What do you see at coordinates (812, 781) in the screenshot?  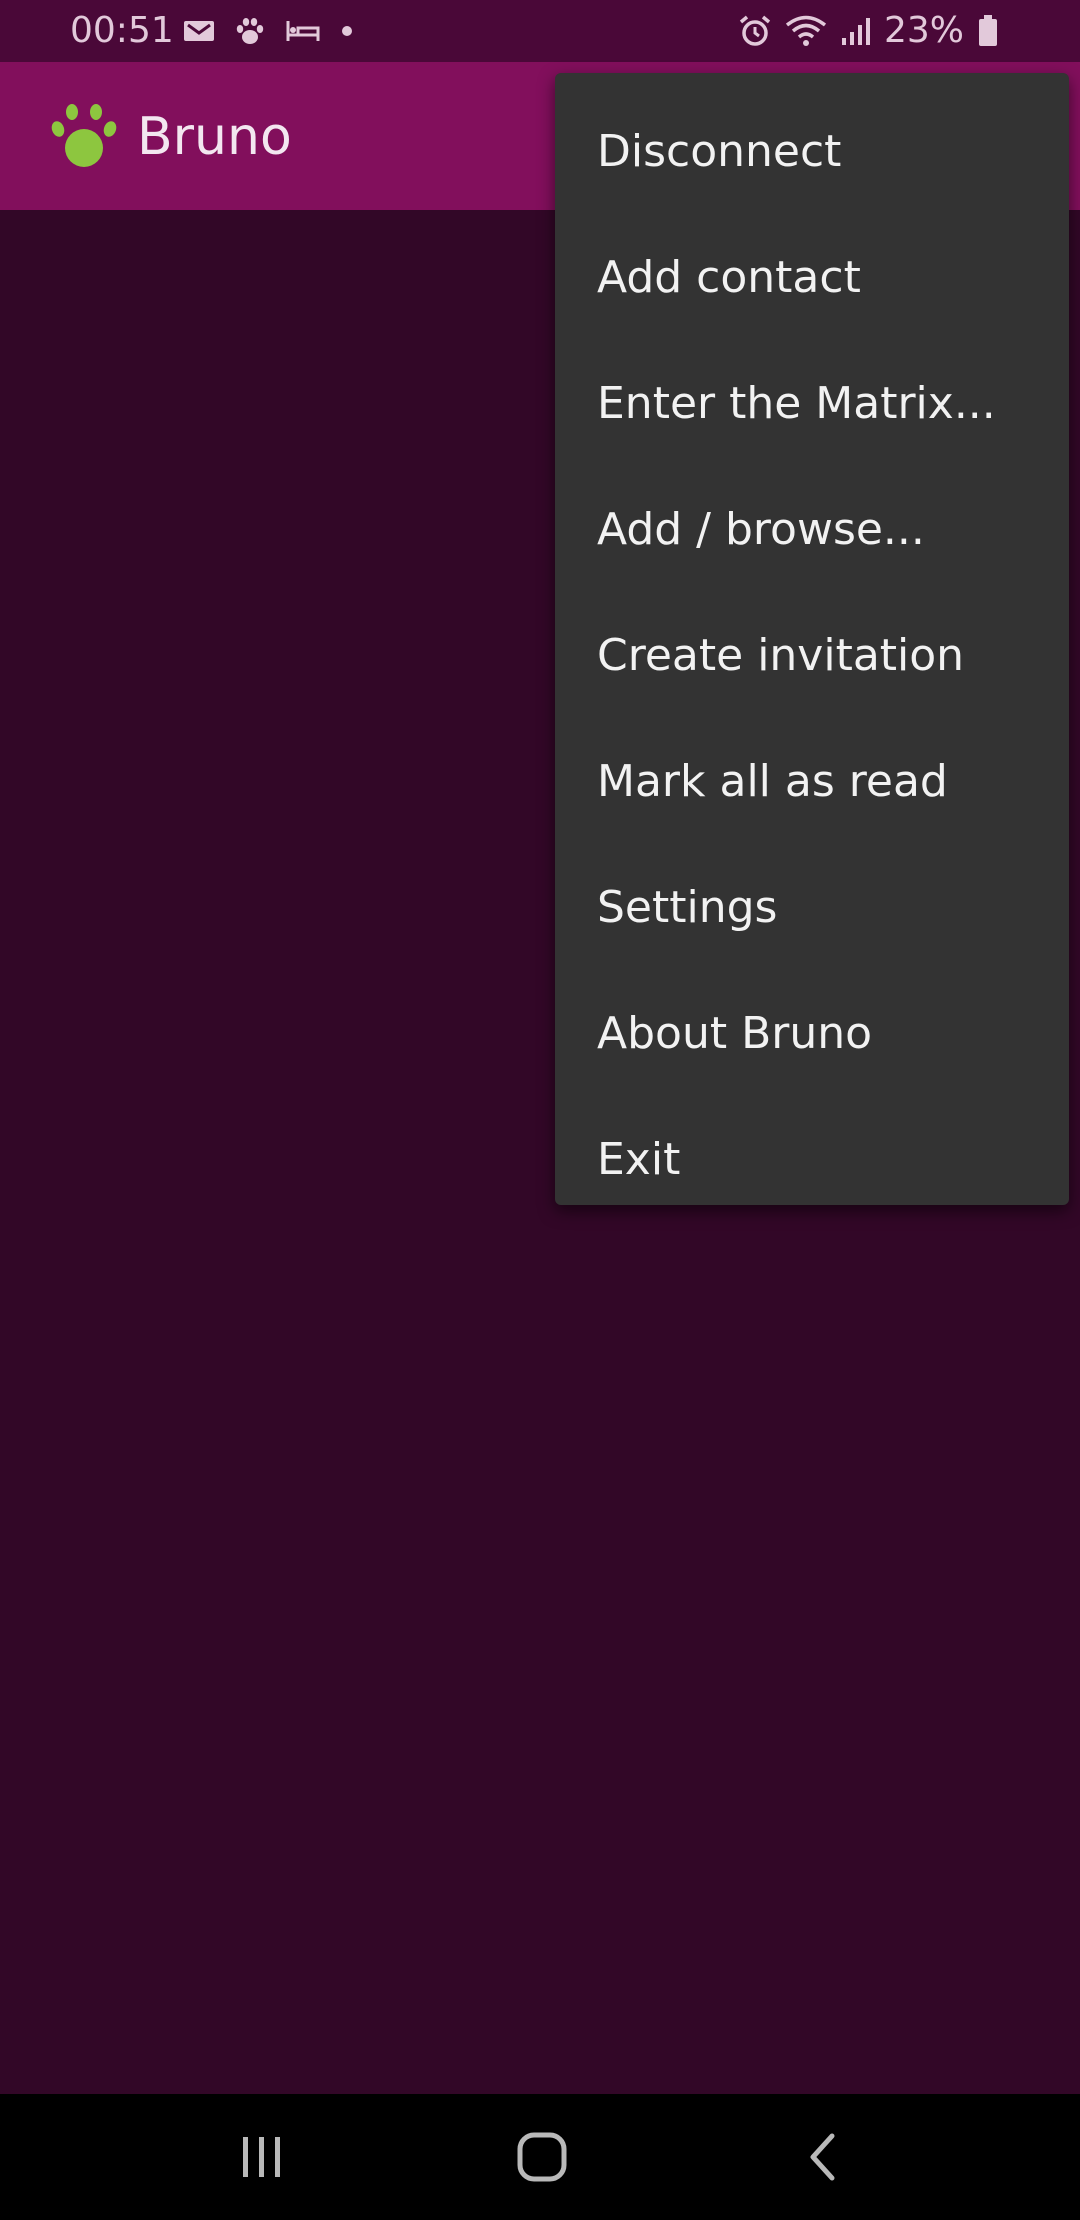 I see `menu-item-mark-all-as-read: Mark all as read` at bounding box center [812, 781].